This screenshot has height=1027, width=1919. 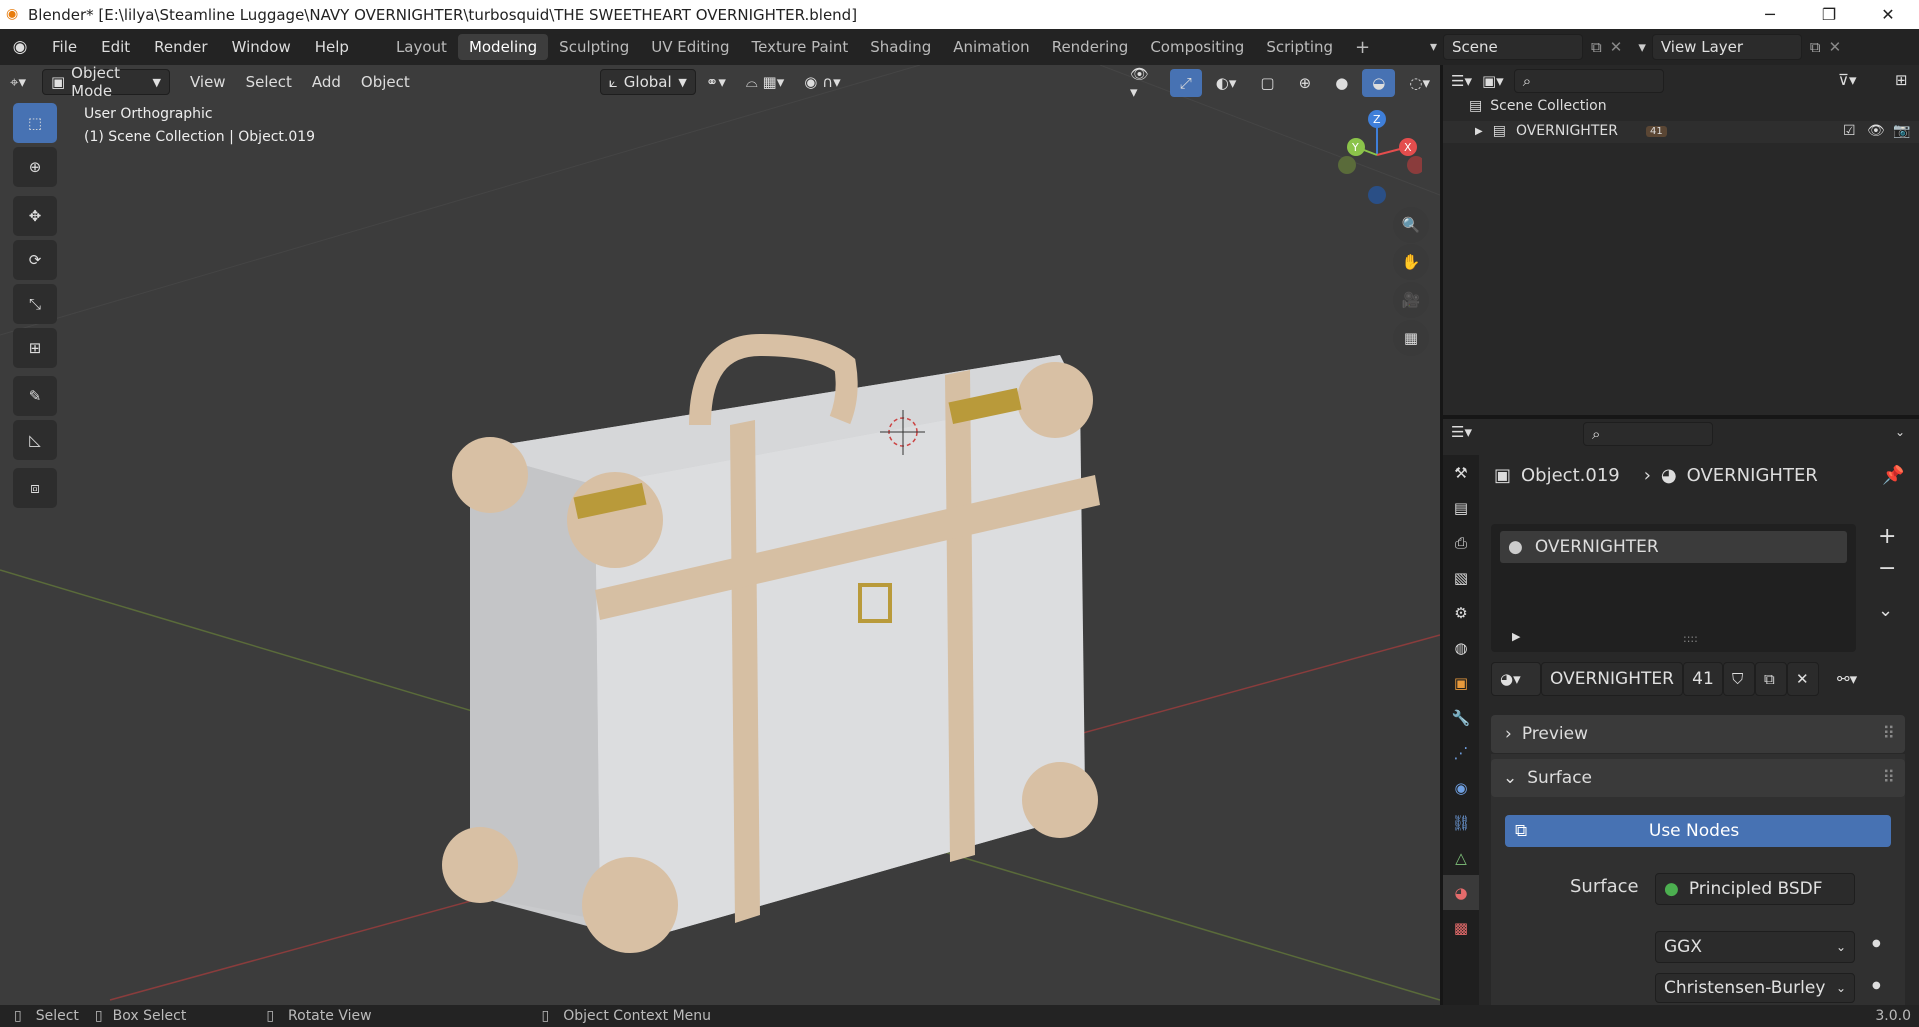 What do you see at coordinates (1698, 831) in the screenshot?
I see `use-nodes-button: ⧉ Use Nodes` at bounding box center [1698, 831].